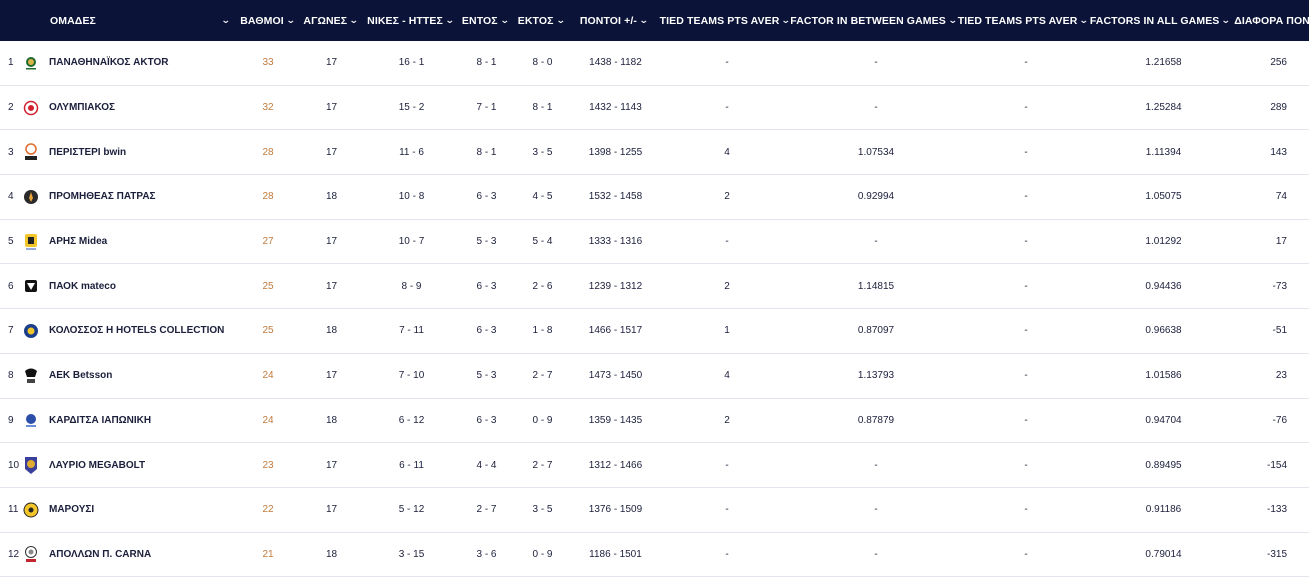 This screenshot has height=577, width=1309. Describe the element at coordinates (615, 242) in the screenshot. I see `points-diff-cell: 1333 - 1316` at that location.